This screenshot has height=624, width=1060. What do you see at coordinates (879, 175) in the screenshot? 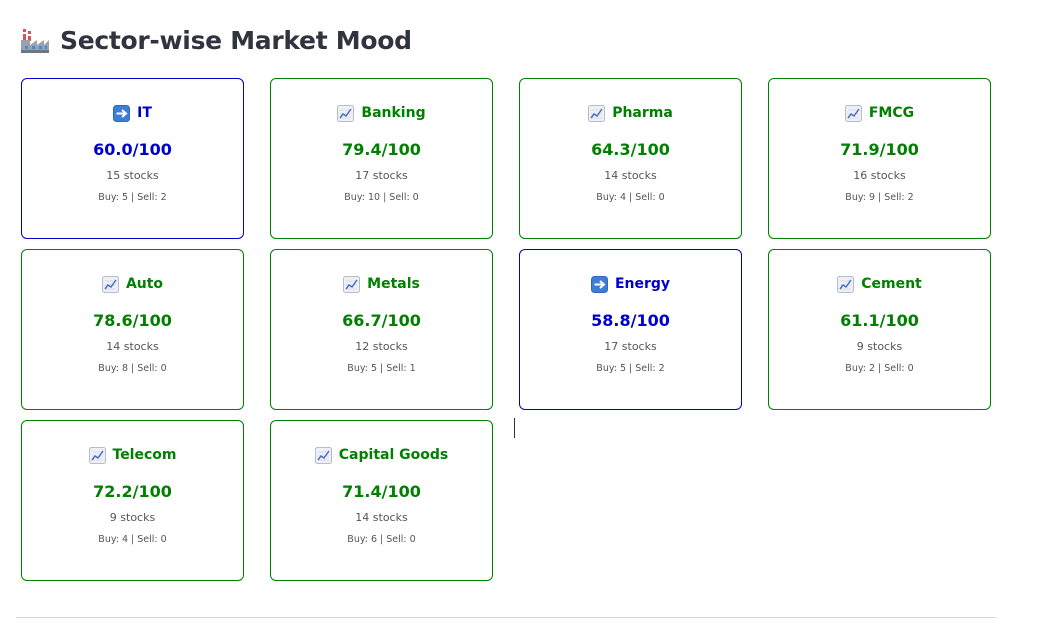
I see `stock-count: 16 stocks` at bounding box center [879, 175].